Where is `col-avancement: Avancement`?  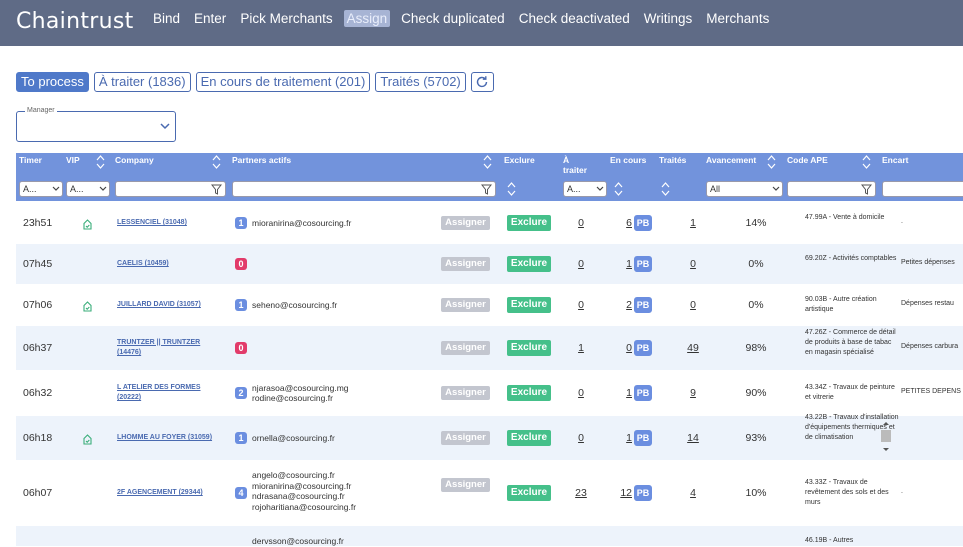 col-avancement: Avancement is located at coordinates (731, 160).